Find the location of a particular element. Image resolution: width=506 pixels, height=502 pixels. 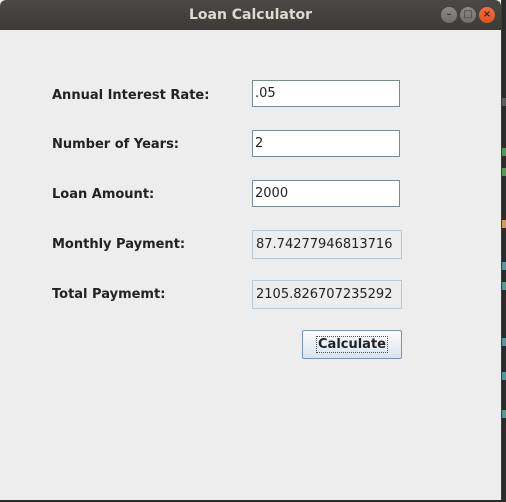

interest-rate-label: Annual Interest Rate: is located at coordinates (131, 95).